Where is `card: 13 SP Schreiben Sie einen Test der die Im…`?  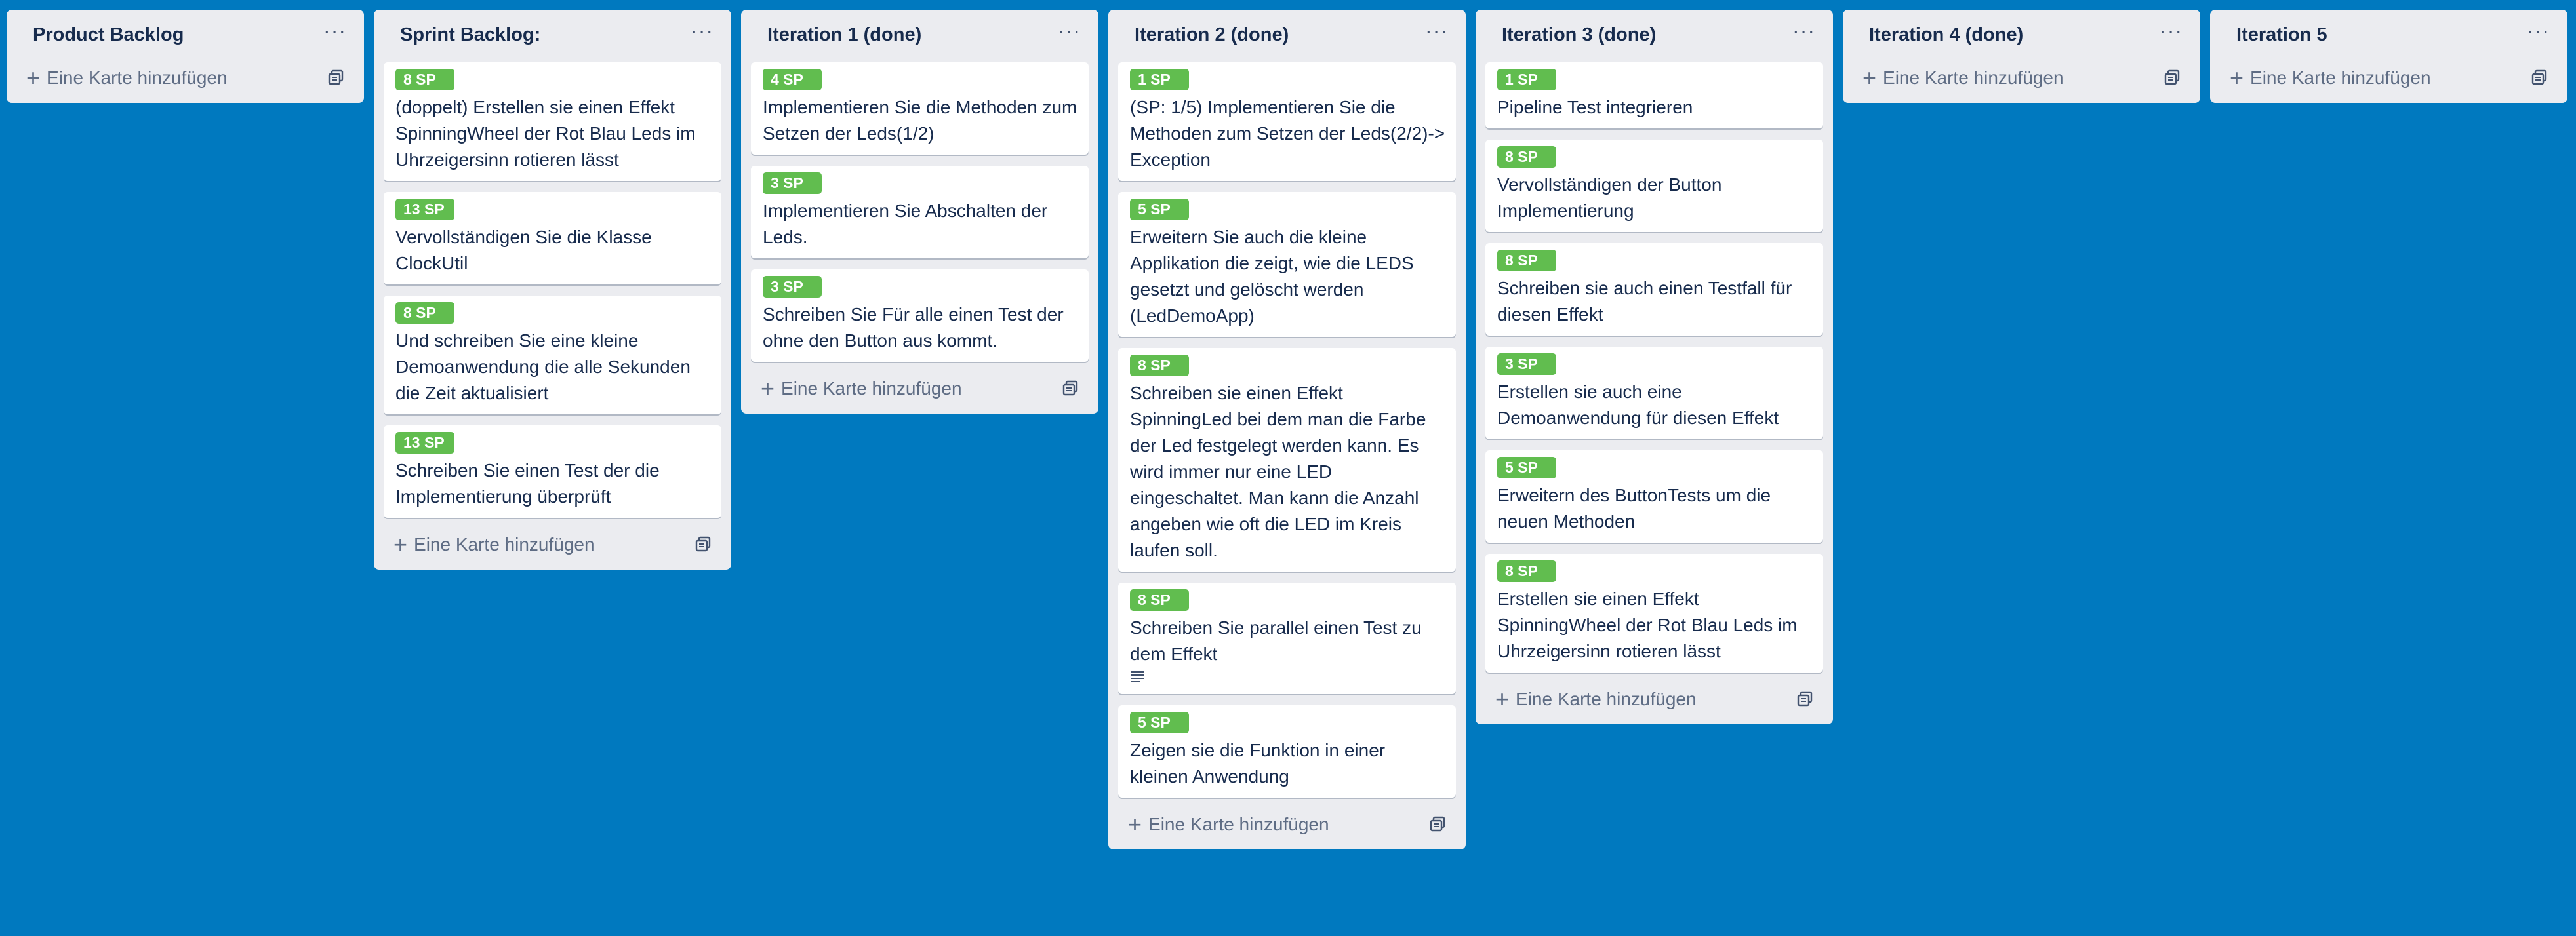
card: 13 SP Schreiben Sie einen Test der die Im… is located at coordinates (552, 471).